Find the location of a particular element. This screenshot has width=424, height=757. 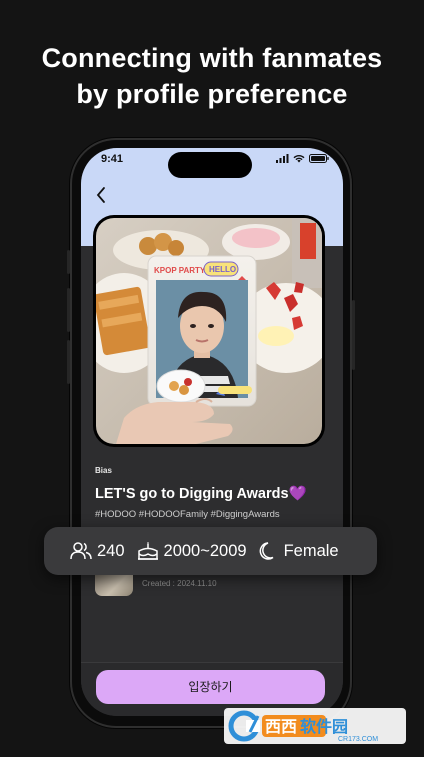

headline-line-1: Connecting with fanmates is located at coordinates (212, 58).